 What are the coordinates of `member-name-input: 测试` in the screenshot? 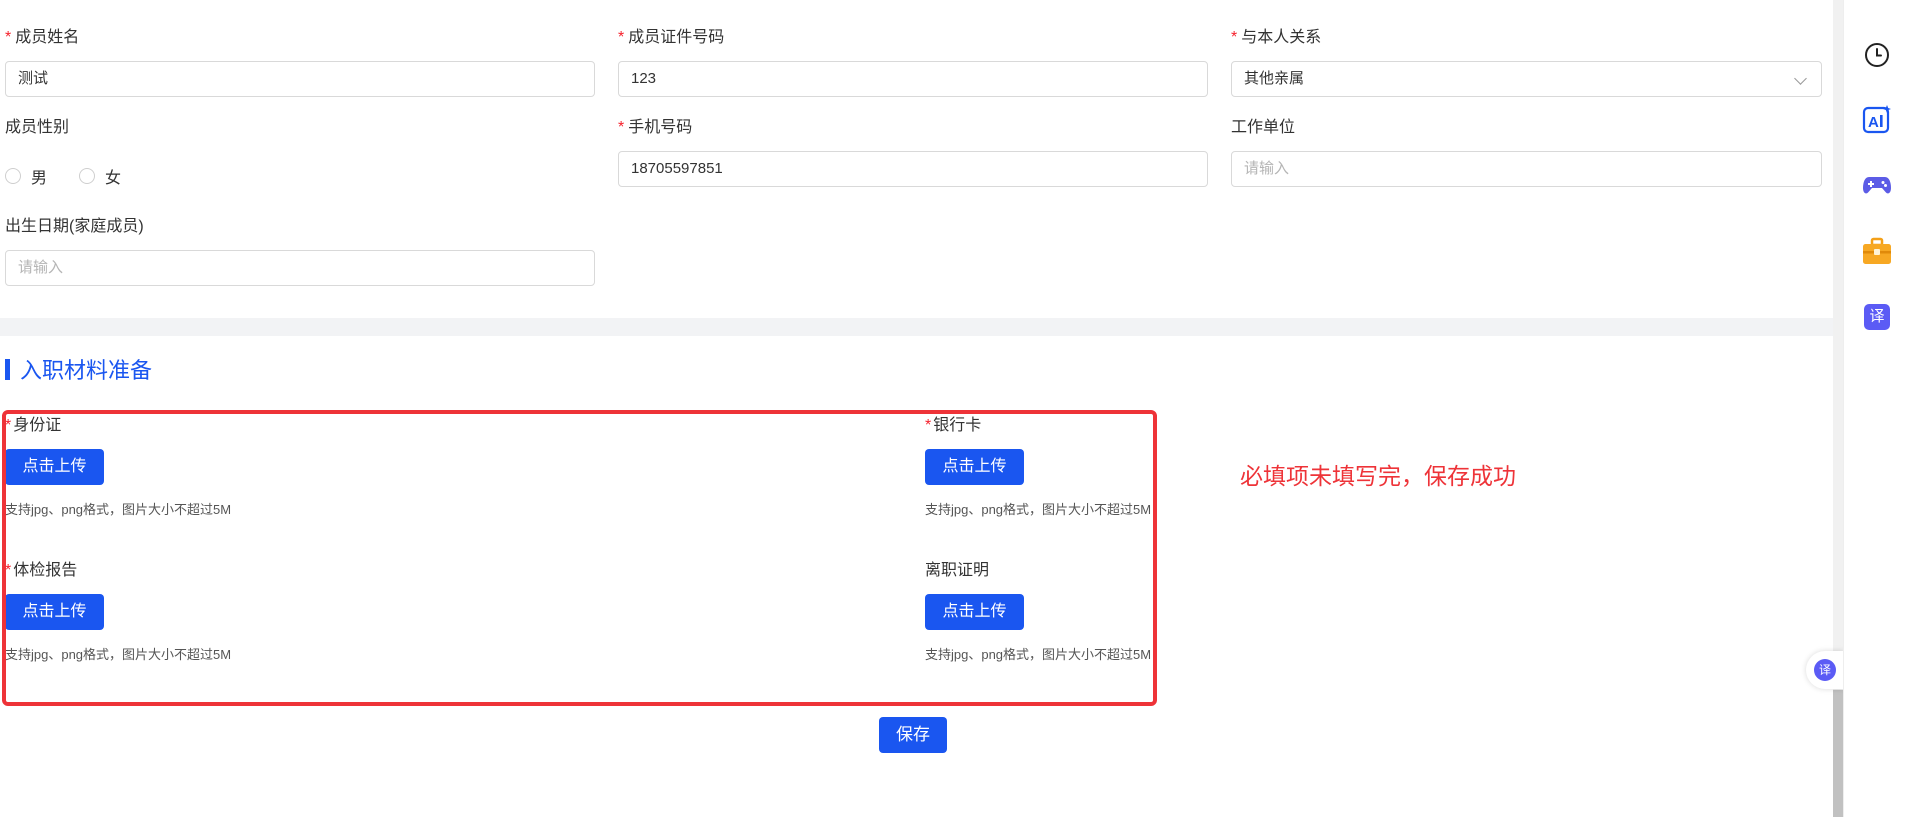 It's located at (300, 79).